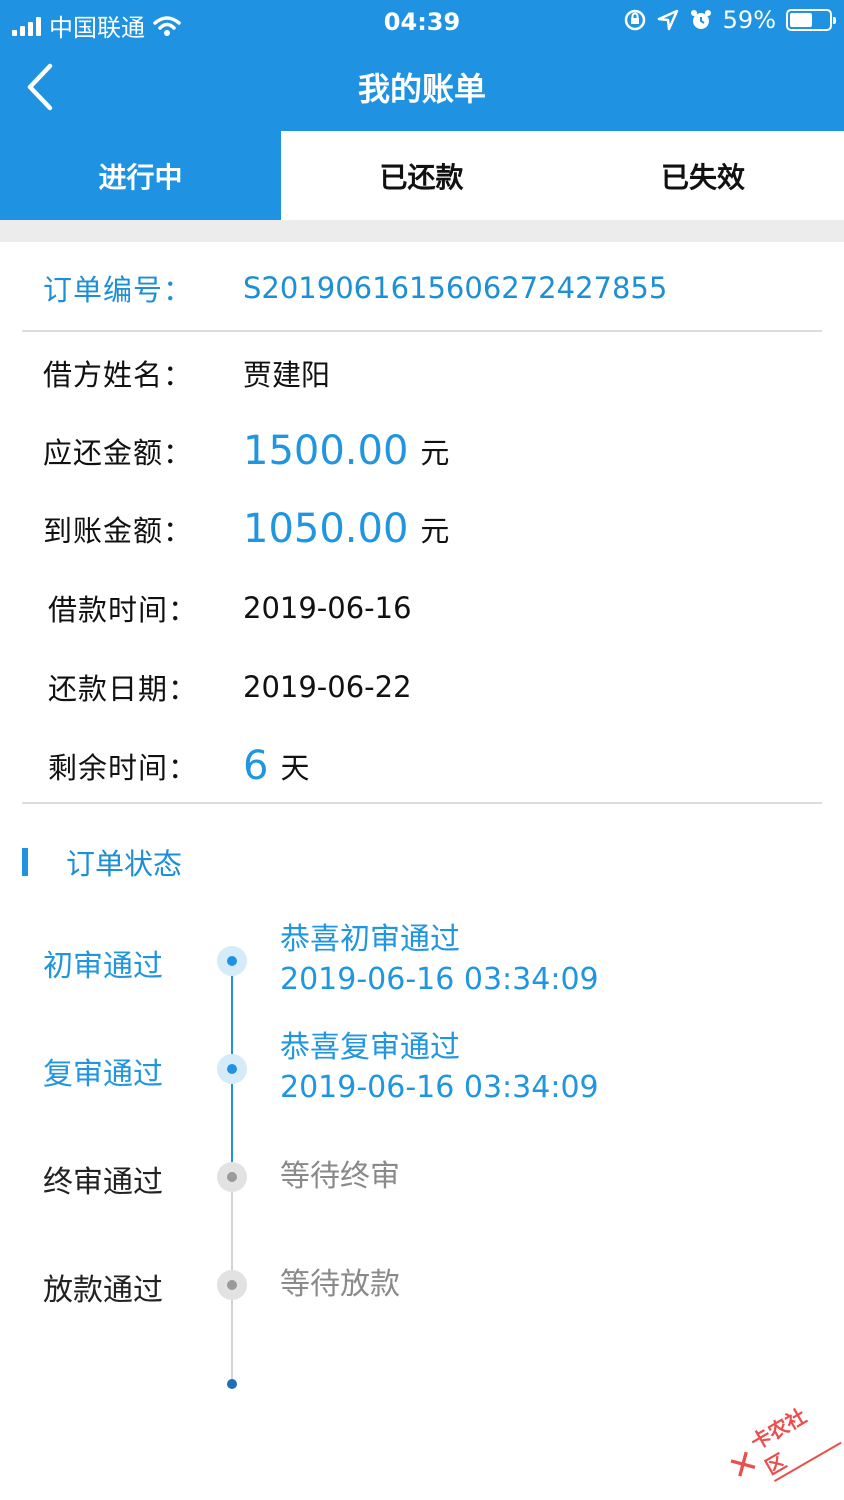  Describe the element at coordinates (123, 610) in the screenshot. I see `loan-date-label: 借款时间：` at that location.